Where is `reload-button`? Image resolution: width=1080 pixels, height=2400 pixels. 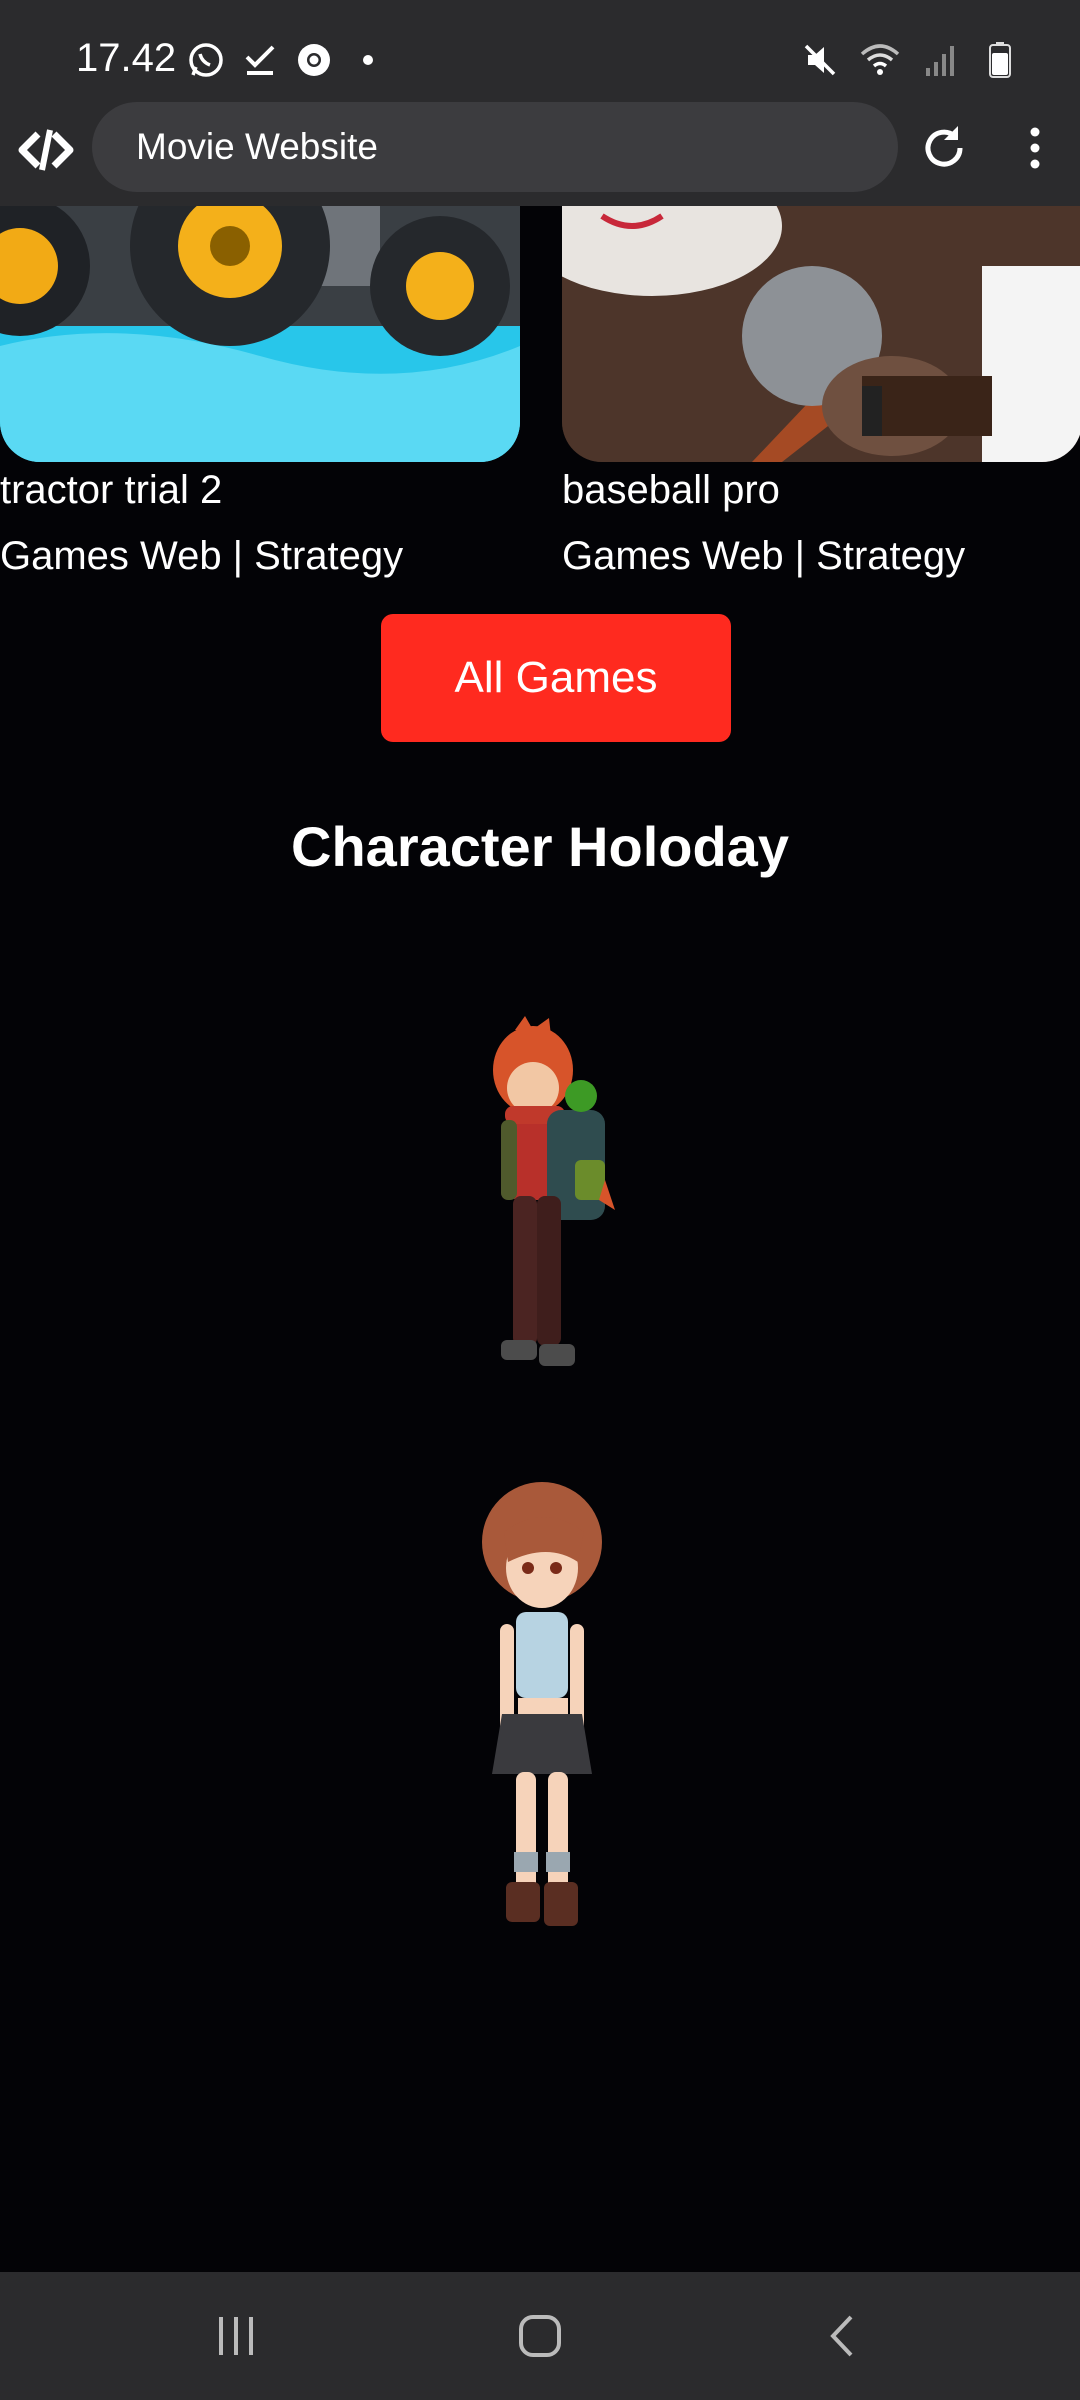
reload-button is located at coordinates (944, 148).